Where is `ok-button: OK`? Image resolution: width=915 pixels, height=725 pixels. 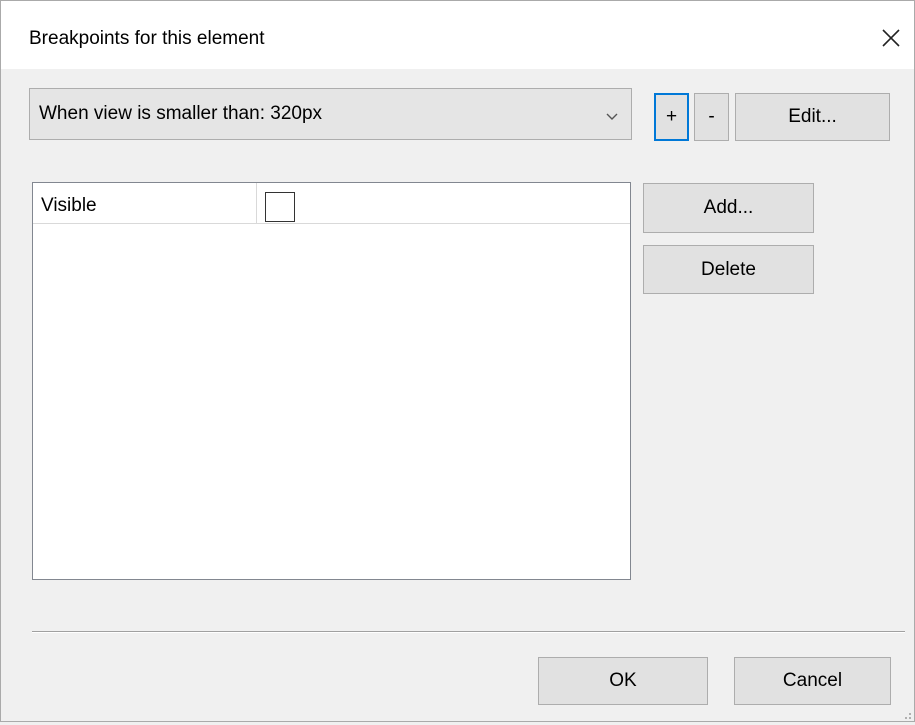
ok-button: OK is located at coordinates (623, 681).